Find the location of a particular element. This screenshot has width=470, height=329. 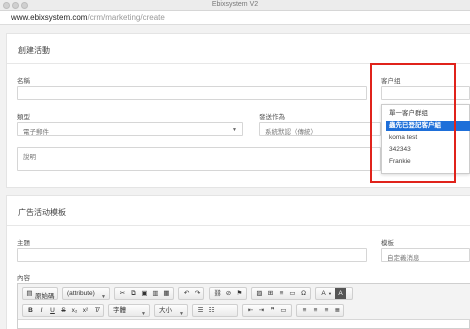

paste-icon: ▣ is located at coordinates (144, 293).